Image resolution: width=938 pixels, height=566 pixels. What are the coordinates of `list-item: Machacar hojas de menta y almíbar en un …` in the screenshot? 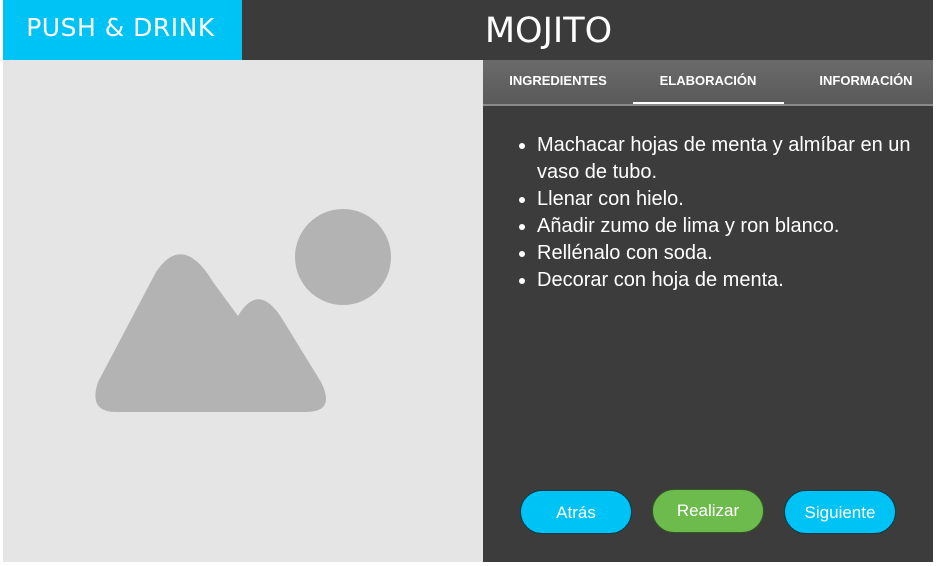 It's located at (737, 159).